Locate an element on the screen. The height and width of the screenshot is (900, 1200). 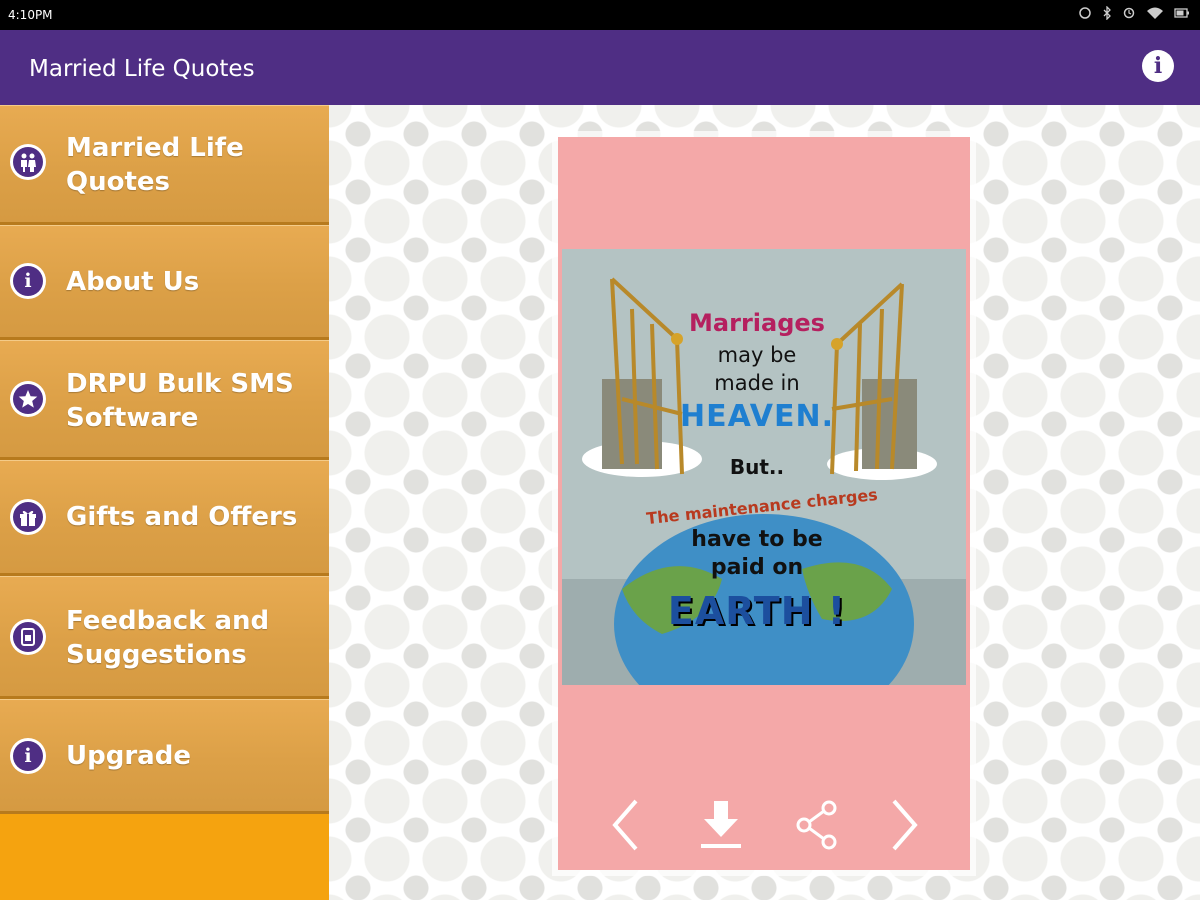
drawer-item-upgrade: i Upgrade is located at coordinates (164, 756).